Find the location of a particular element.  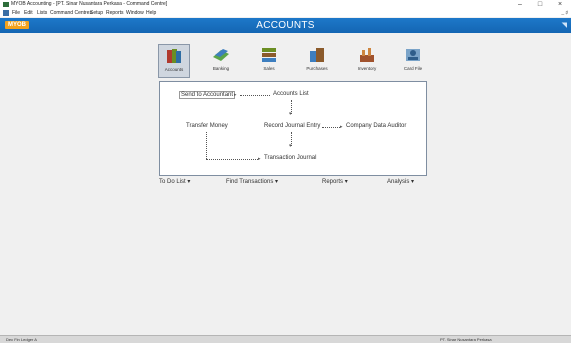

purchases-icon is located at coordinates (317, 55).